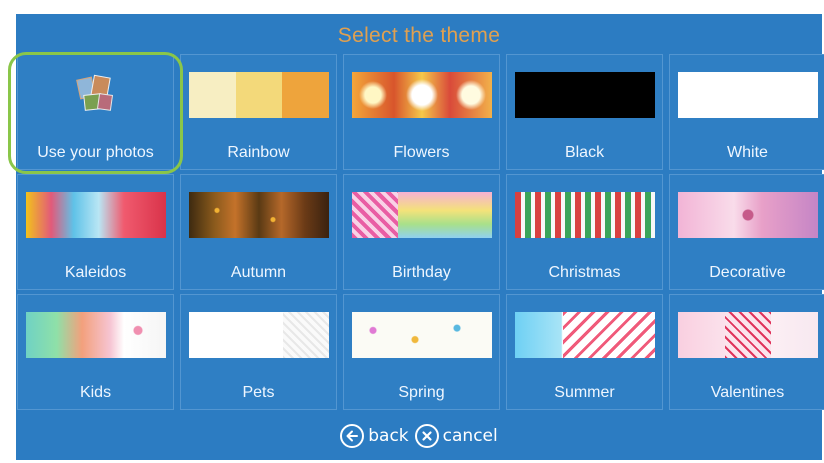  What do you see at coordinates (747, 392) in the screenshot?
I see `theme-label: Valentines` at bounding box center [747, 392].